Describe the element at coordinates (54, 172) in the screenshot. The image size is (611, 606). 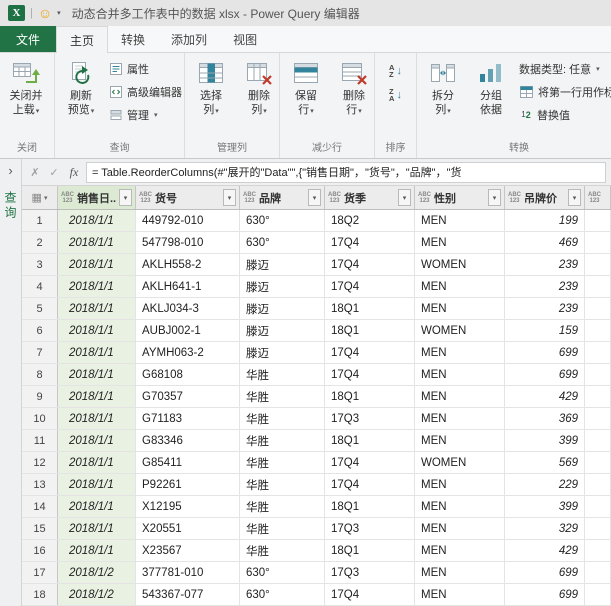
I see `commit-formula-icon: ✓` at that location.